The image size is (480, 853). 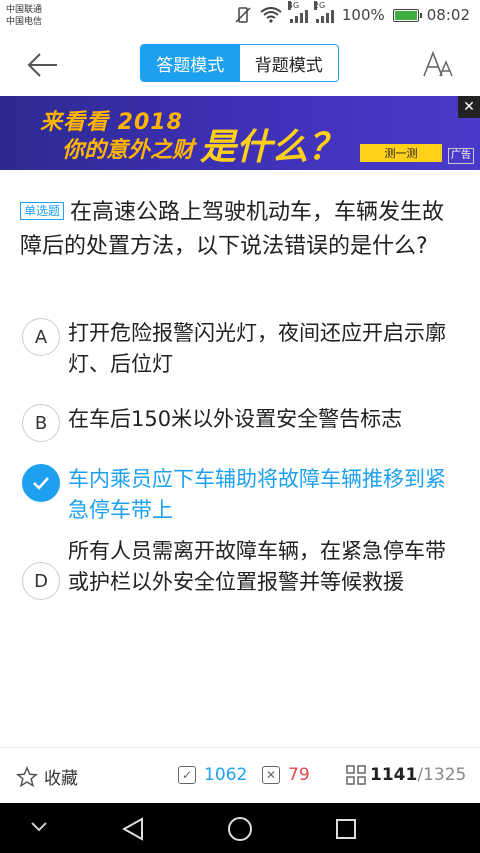 I want to click on option-b: B 在车后150米以外设置安全警告标志, so click(x=242, y=423).